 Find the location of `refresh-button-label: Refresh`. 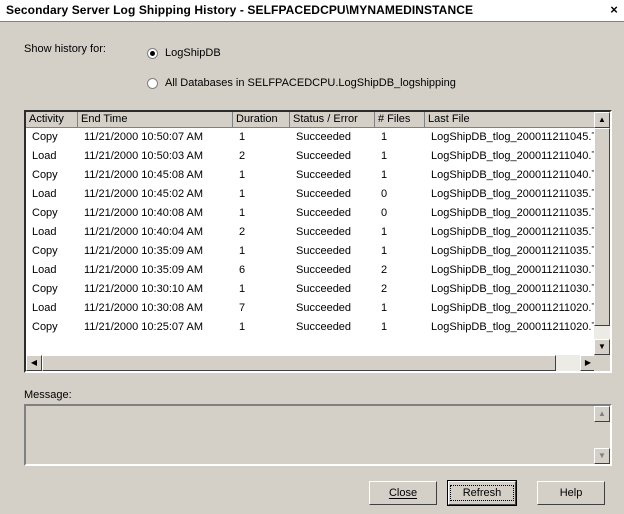

refresh-button-label: Refresh is located at coordinates (482, 493).